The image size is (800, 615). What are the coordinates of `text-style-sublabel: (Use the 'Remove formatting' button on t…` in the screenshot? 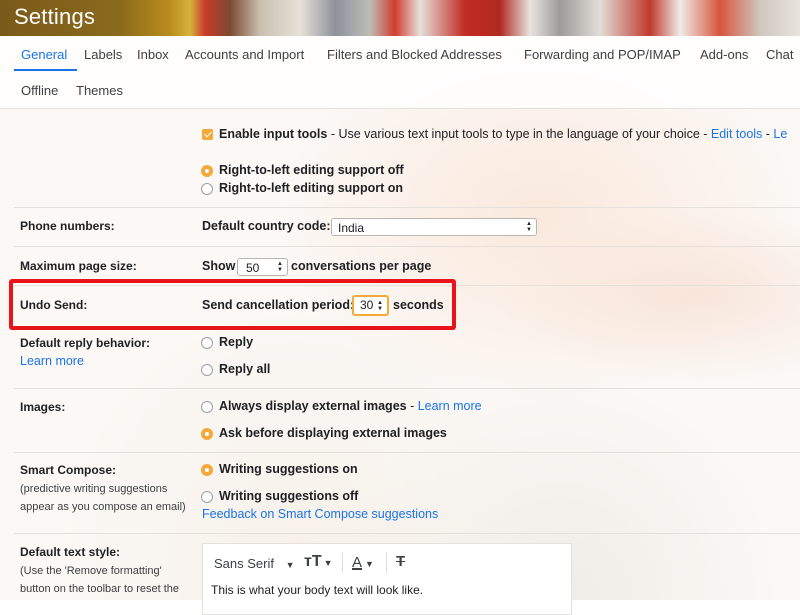 It's located at (100, 580).